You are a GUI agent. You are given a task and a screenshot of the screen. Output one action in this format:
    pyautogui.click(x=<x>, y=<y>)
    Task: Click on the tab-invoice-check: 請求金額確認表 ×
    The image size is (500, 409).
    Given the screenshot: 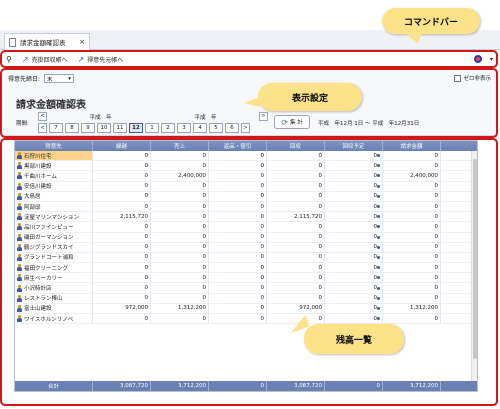 What is the action you would take?
    pyautogui.click(x=47, y=41)
    